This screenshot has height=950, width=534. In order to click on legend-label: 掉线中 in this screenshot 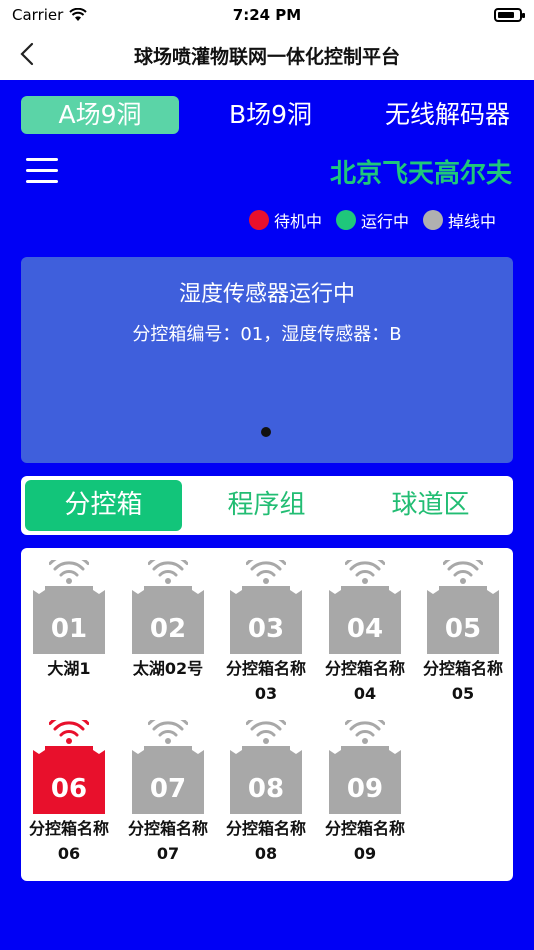, I will do `click(471, 221)`.